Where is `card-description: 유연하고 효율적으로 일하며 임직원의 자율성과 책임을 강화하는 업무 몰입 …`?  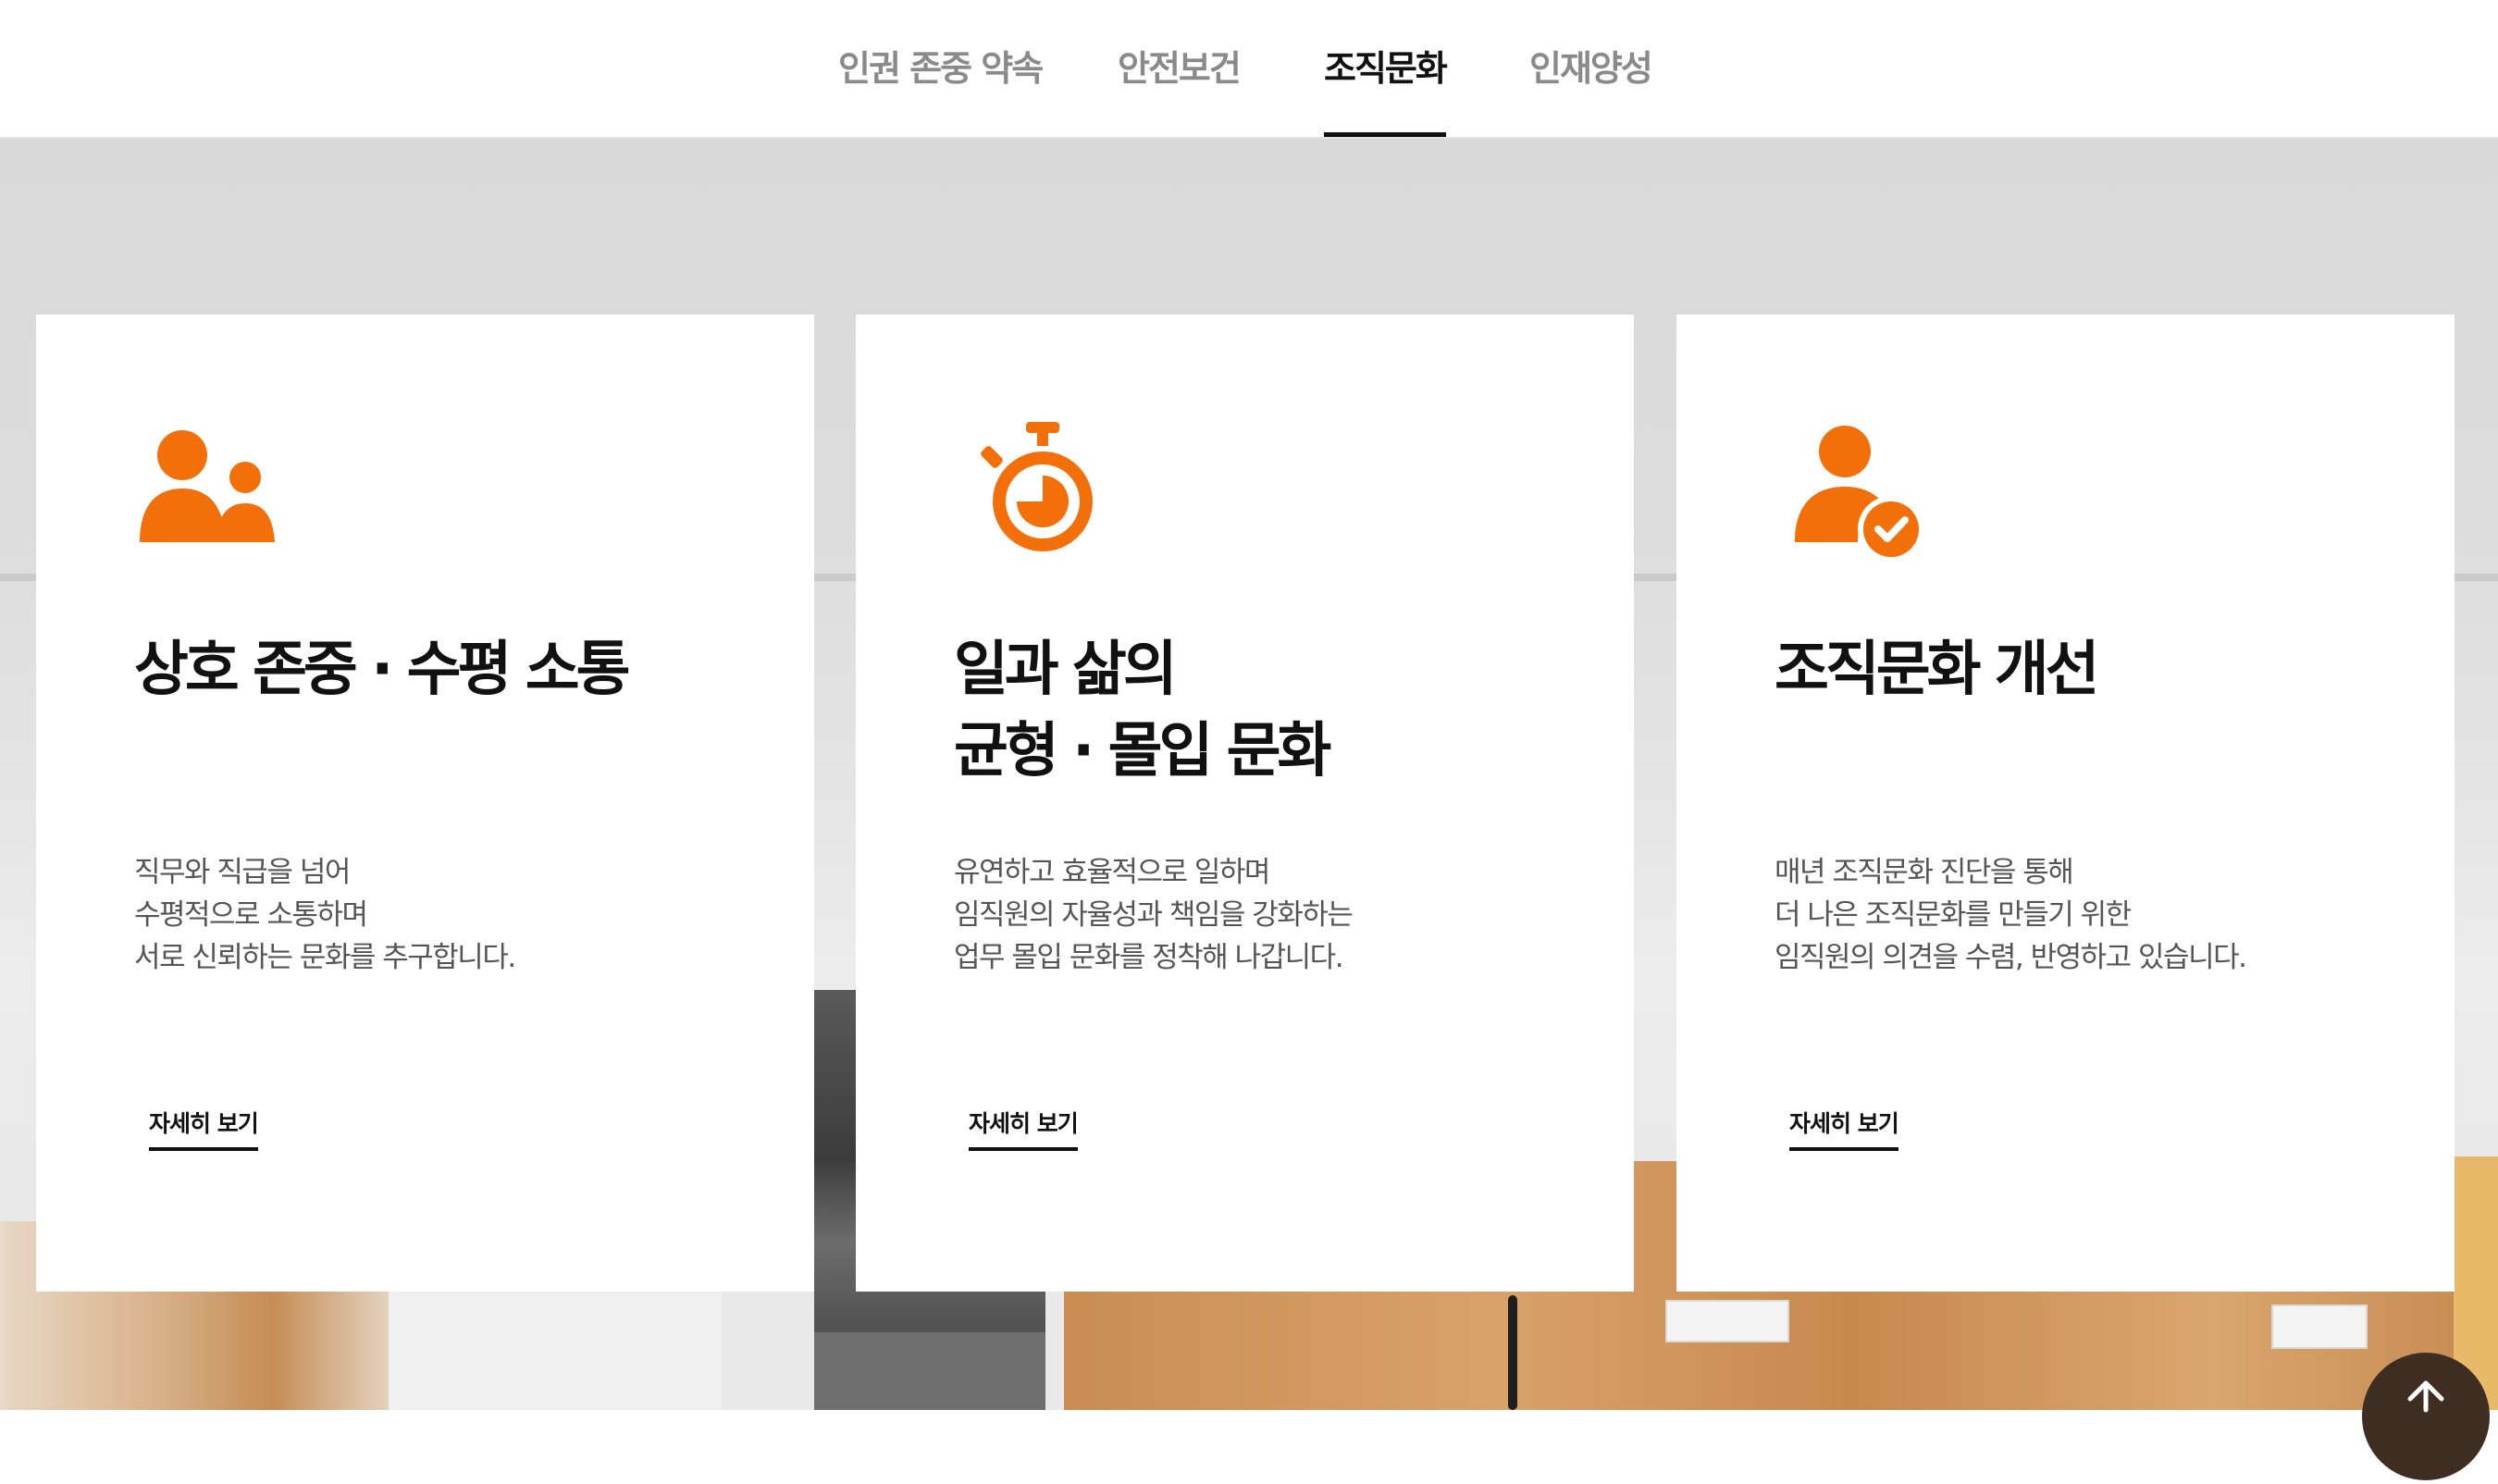
card-description: 유연하고 효율적으로 일하며 임직원의 자율성과 책임을 강화하는 업무 몰입 … is located at coordinates (1154, 915).